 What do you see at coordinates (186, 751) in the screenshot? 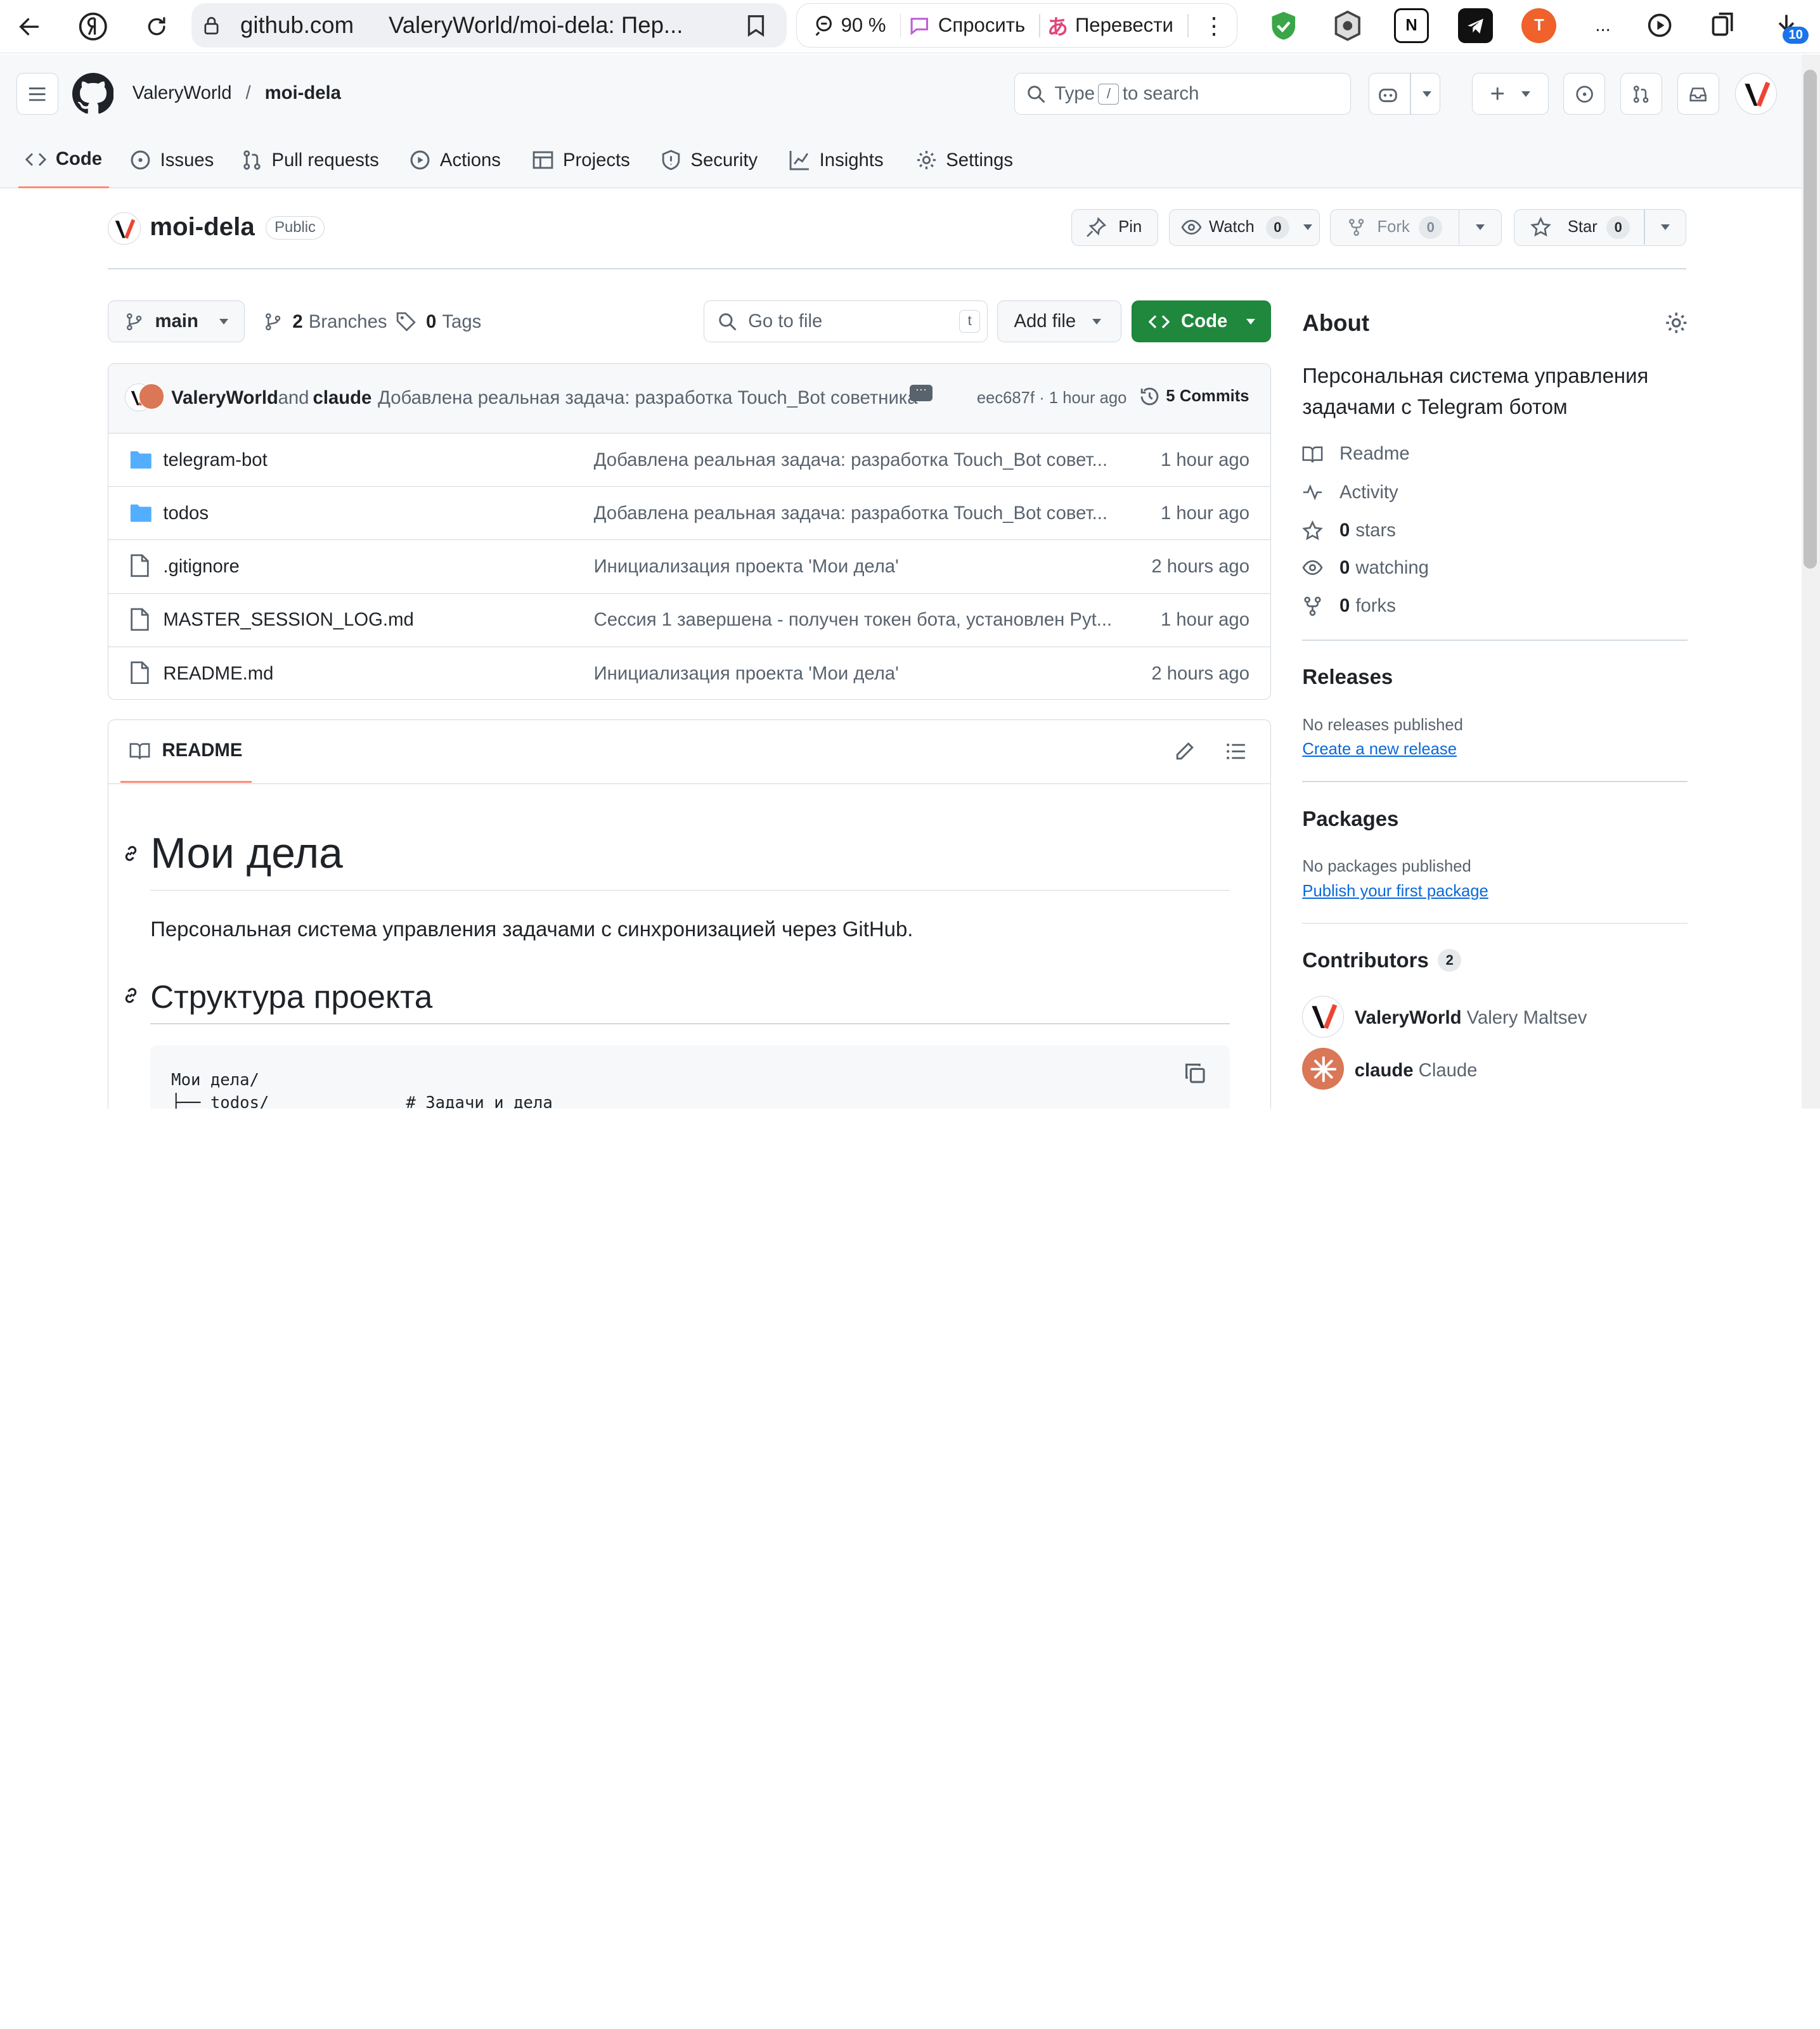
I see `readme-tab: README` at bounding box center [186, 751].